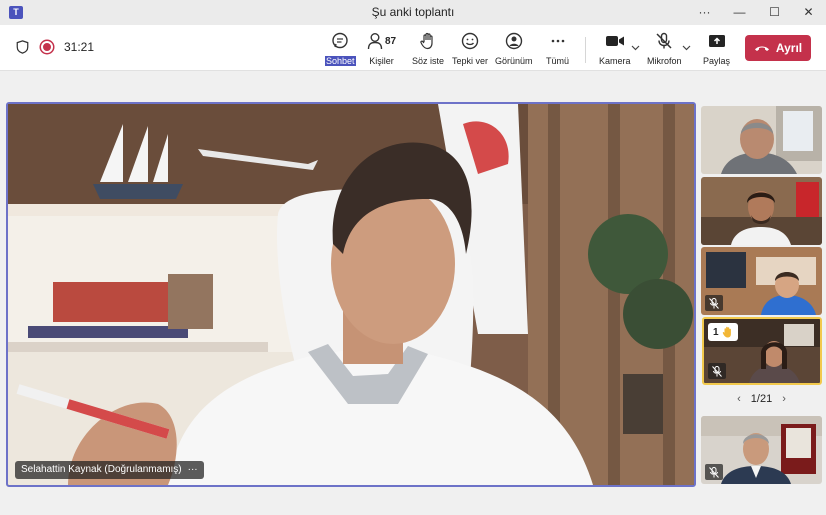 The width and height of the screenshot is (826, 515). Describe the element at coordinates (381, 61) in the screenshot. I see `people-label: Kişiler` at that location.